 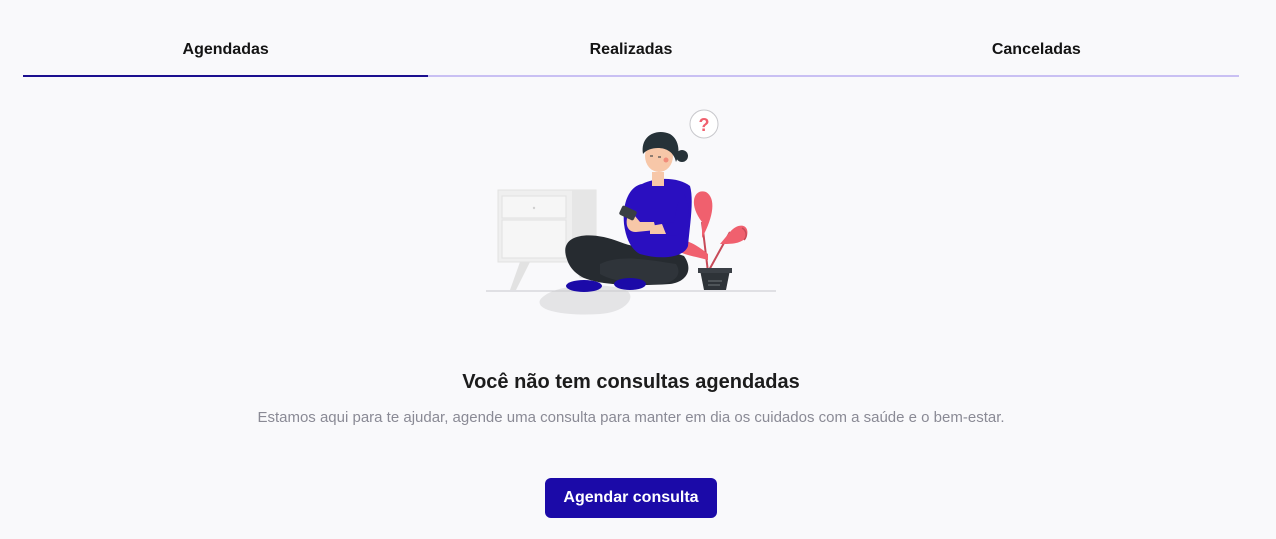 I want to click on tab-canceladas: Canceladas, so click(x=1036, y=52).